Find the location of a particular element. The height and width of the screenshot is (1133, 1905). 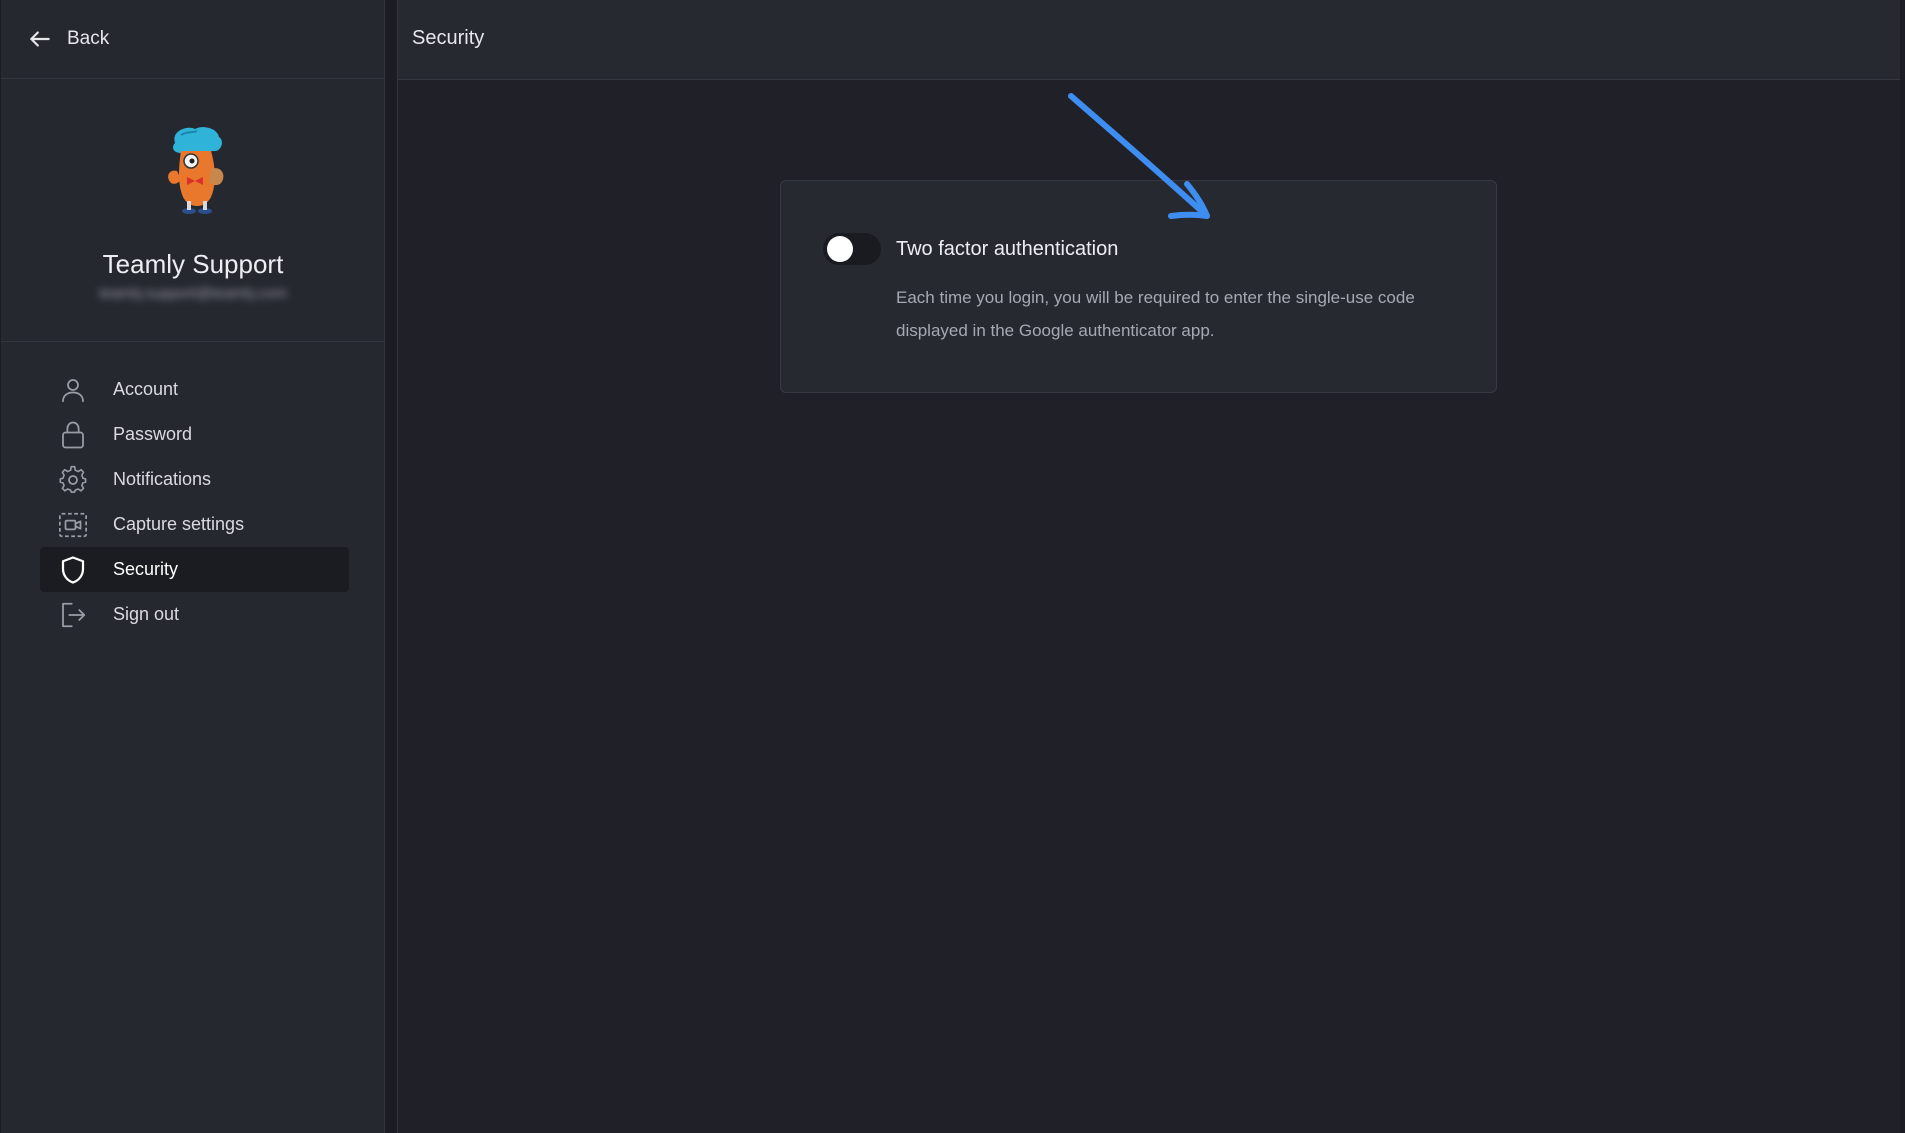

sidebar-item-label: Sign out is located at coordinates (146, 614).